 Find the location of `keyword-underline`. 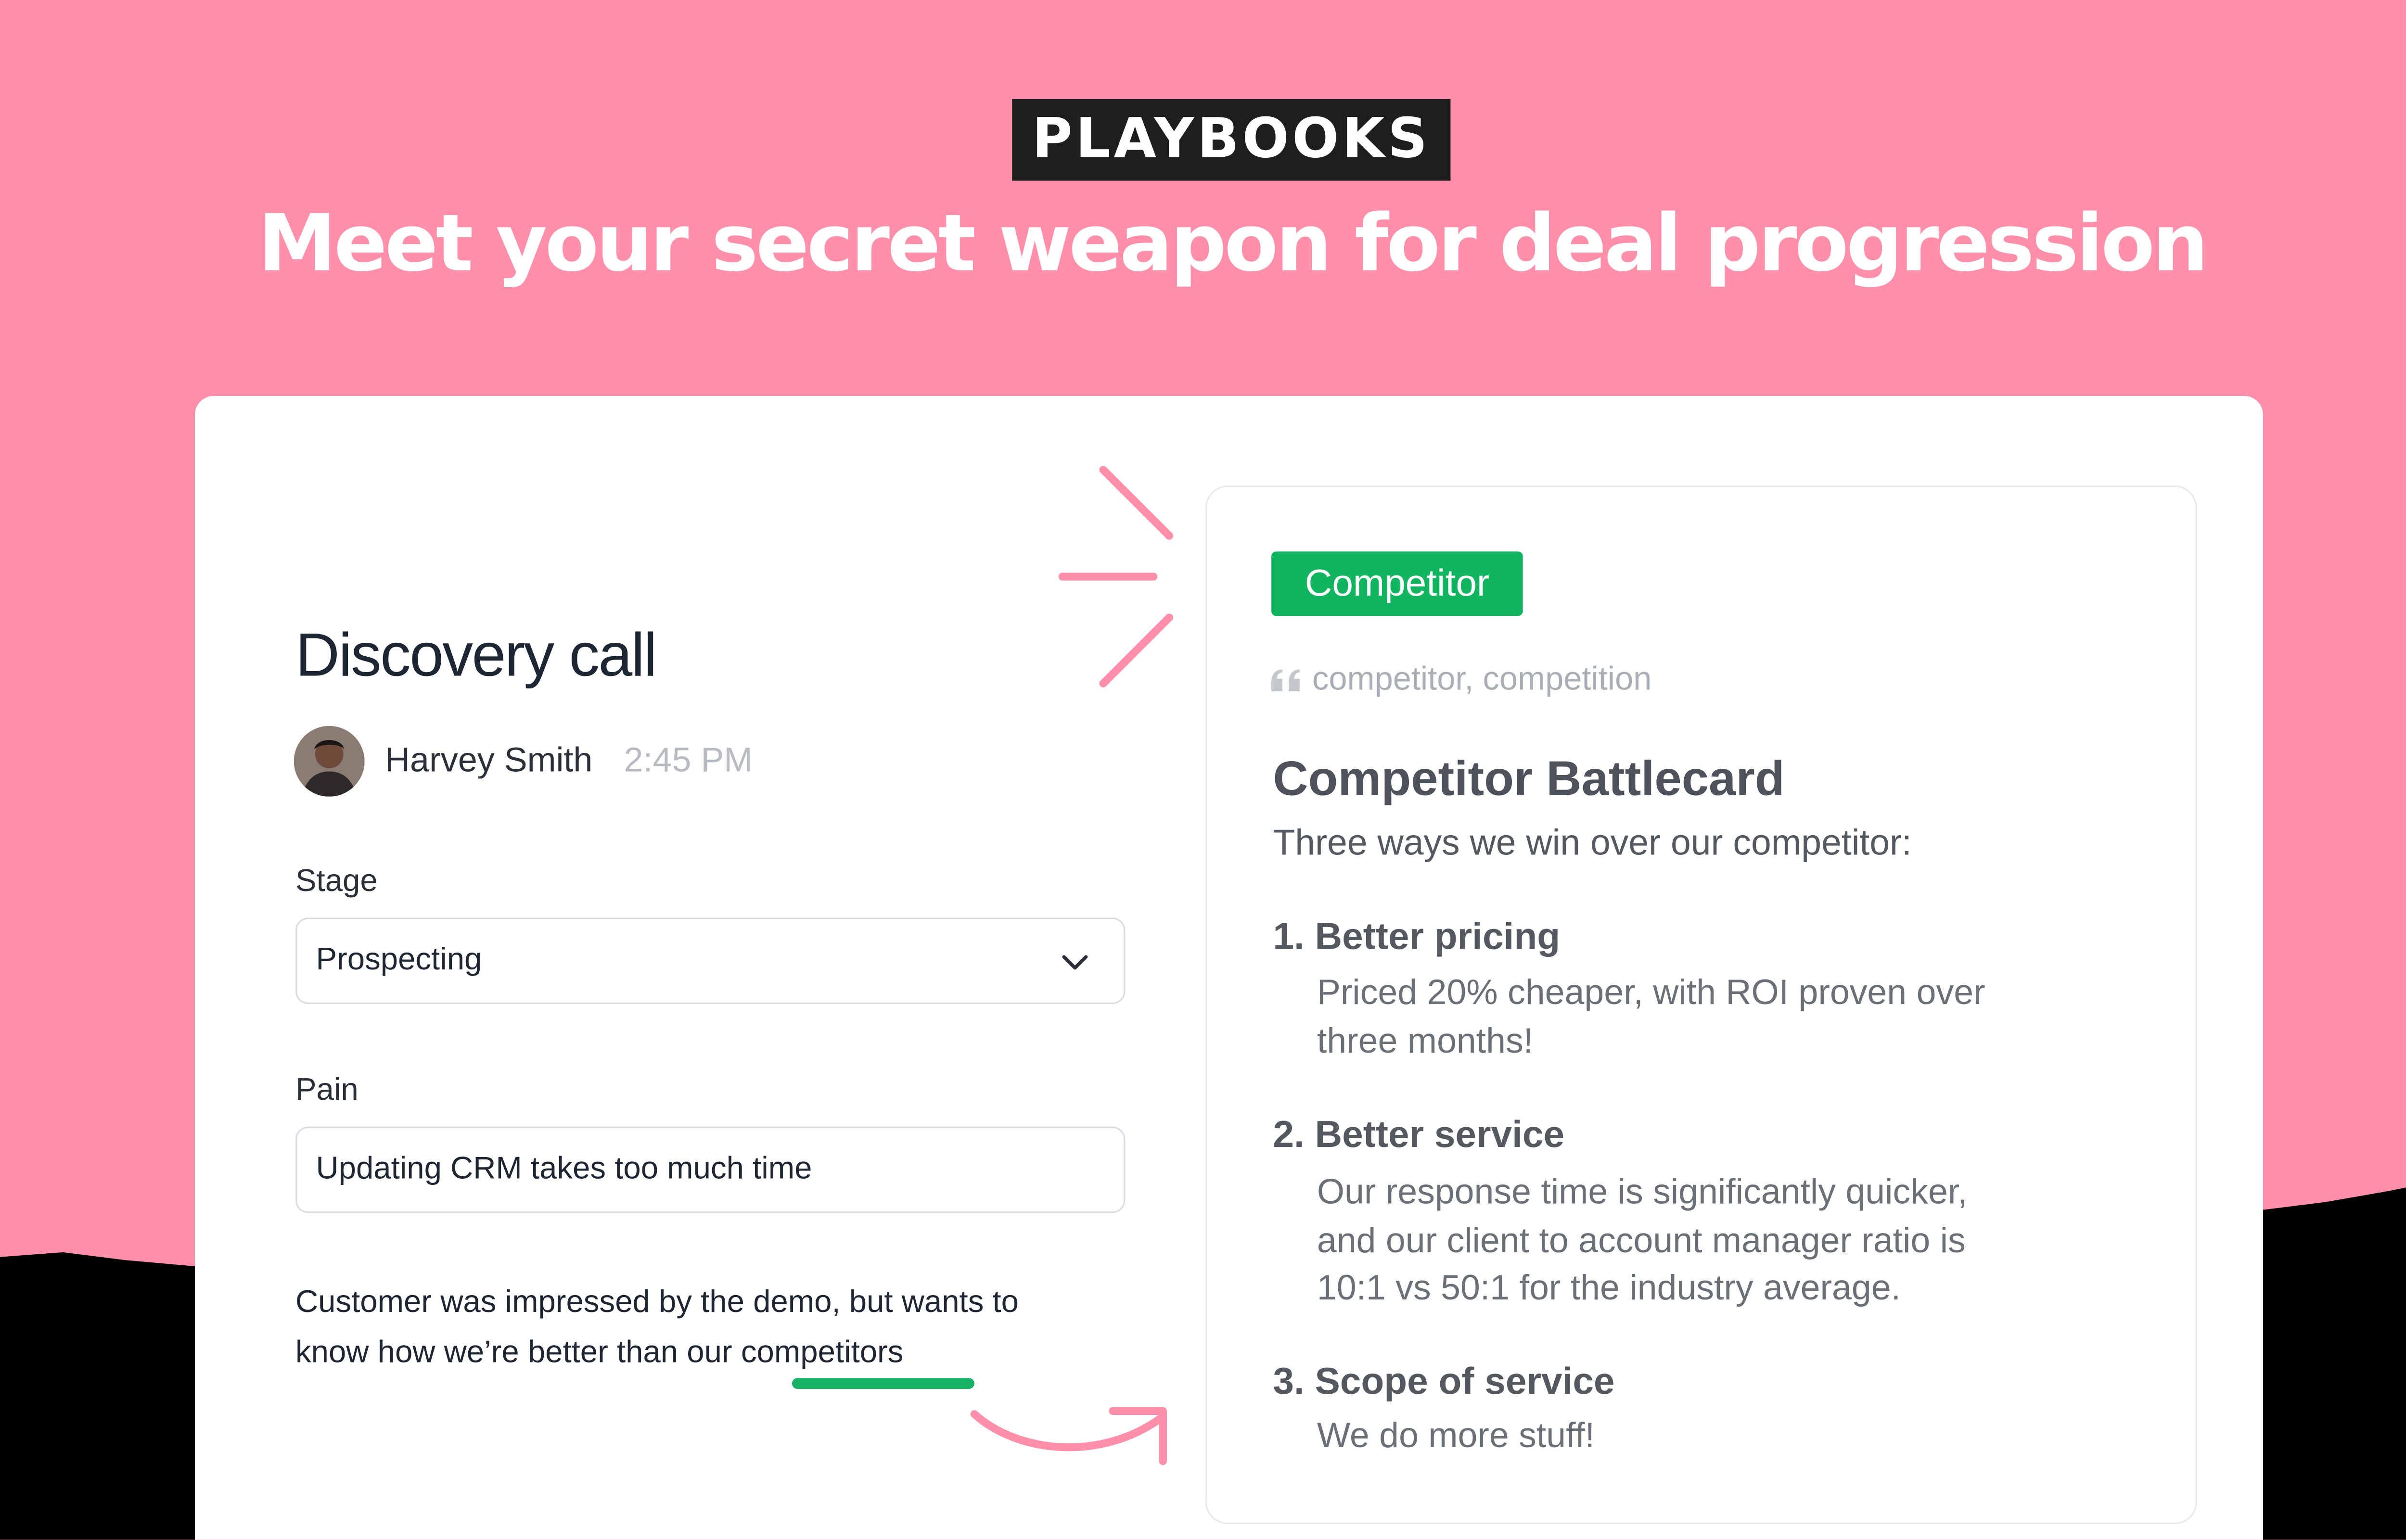

keyword-underline is located at coordinates (883, 1384).